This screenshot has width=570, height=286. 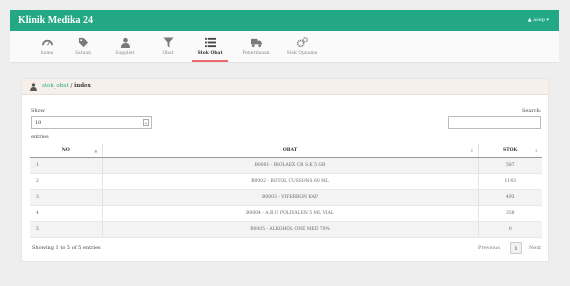 I want to click on cell-obat: B0005 - ALKOHOL ONE MED 70%, so click(x=290, y=229).